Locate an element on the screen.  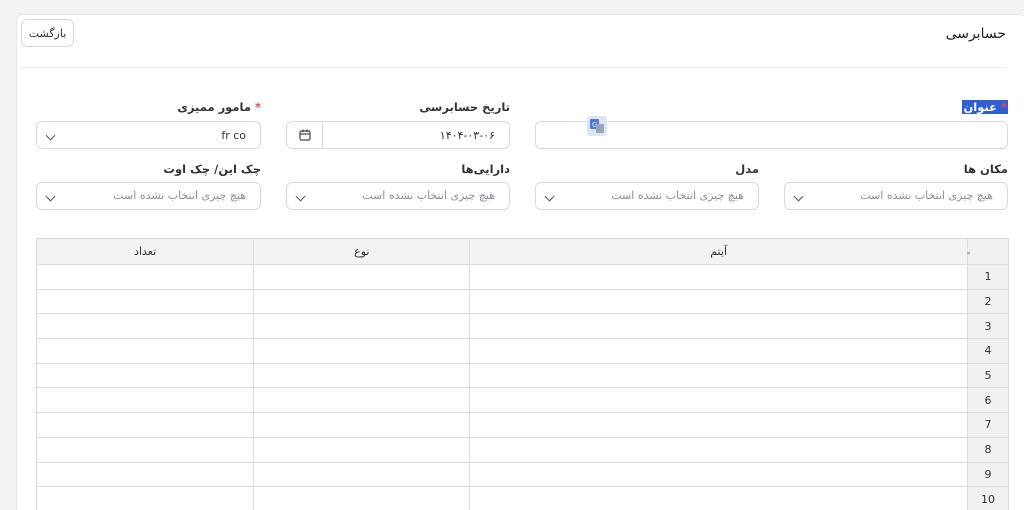
table-row: 6 is located at coordinates (522, 400).